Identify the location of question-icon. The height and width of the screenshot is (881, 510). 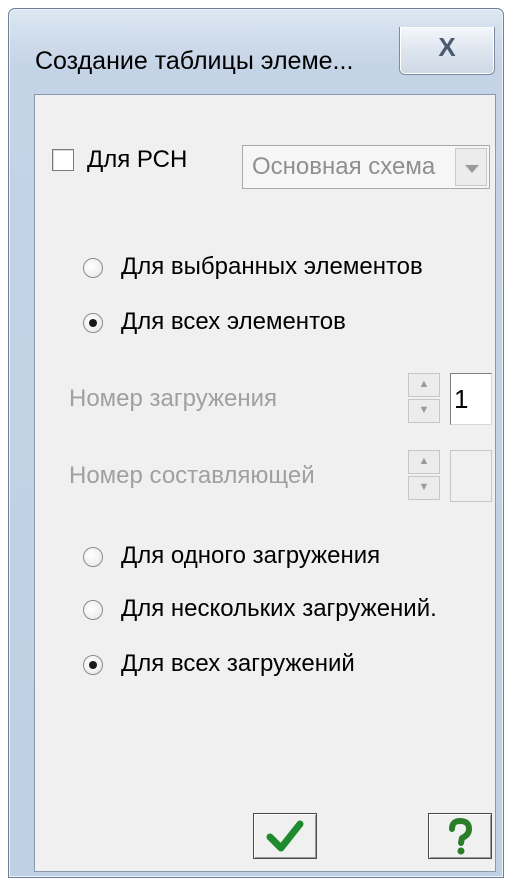
(460, 836).